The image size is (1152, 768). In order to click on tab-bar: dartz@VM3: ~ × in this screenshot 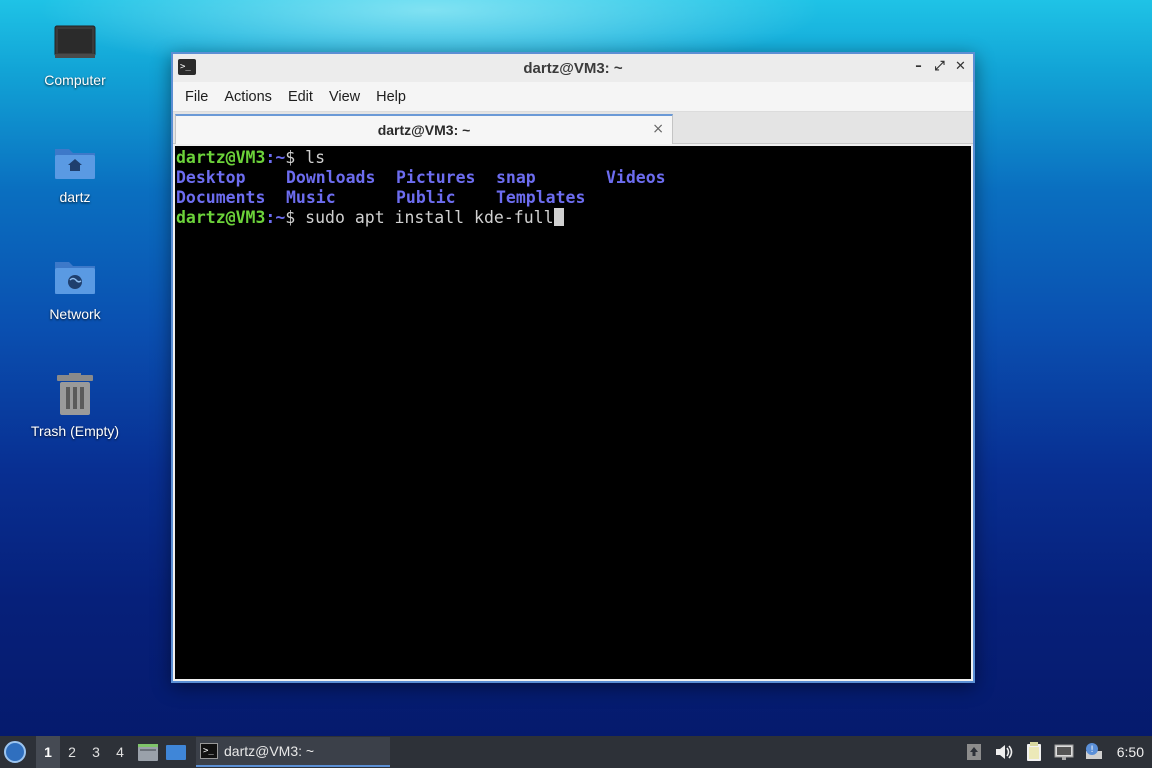, I will do `click(573, 128)`.